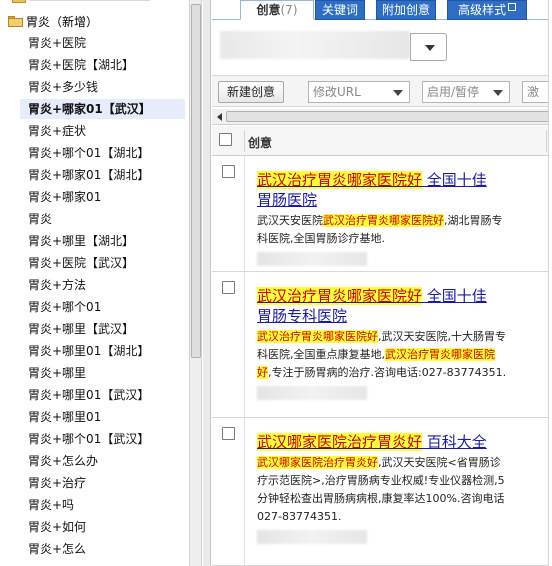 This screenshot has width=552, height=566. I want to click on tree-item: 胃炎+哪里, so click(102, 373).